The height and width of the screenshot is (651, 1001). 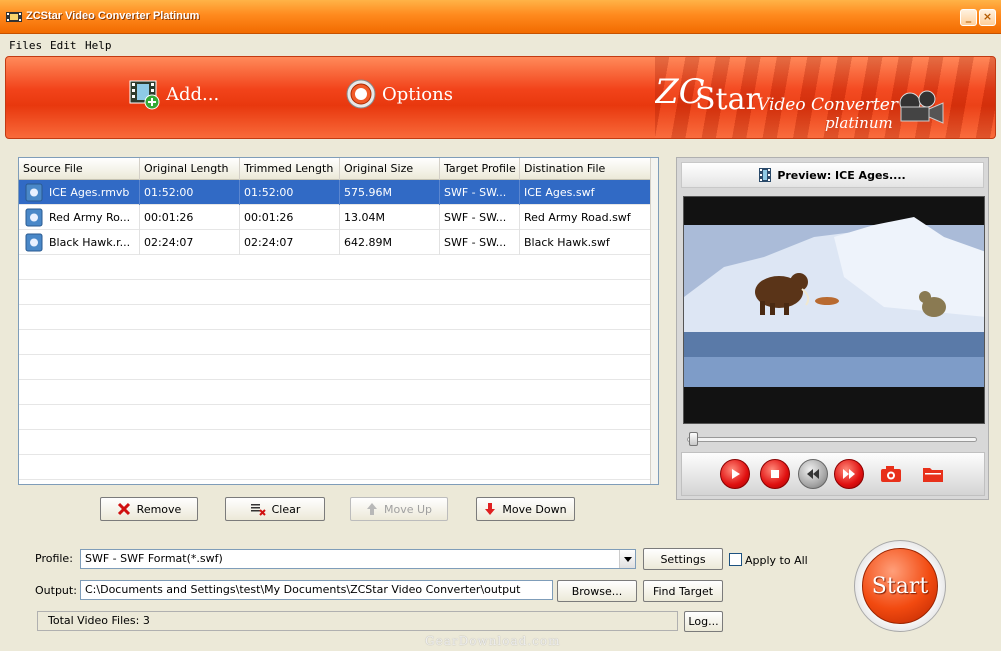 What do you see at coordinates (534, 509) in the screenshot?
I see `move-down-label: Move Down` at bounding box center [534, 509].